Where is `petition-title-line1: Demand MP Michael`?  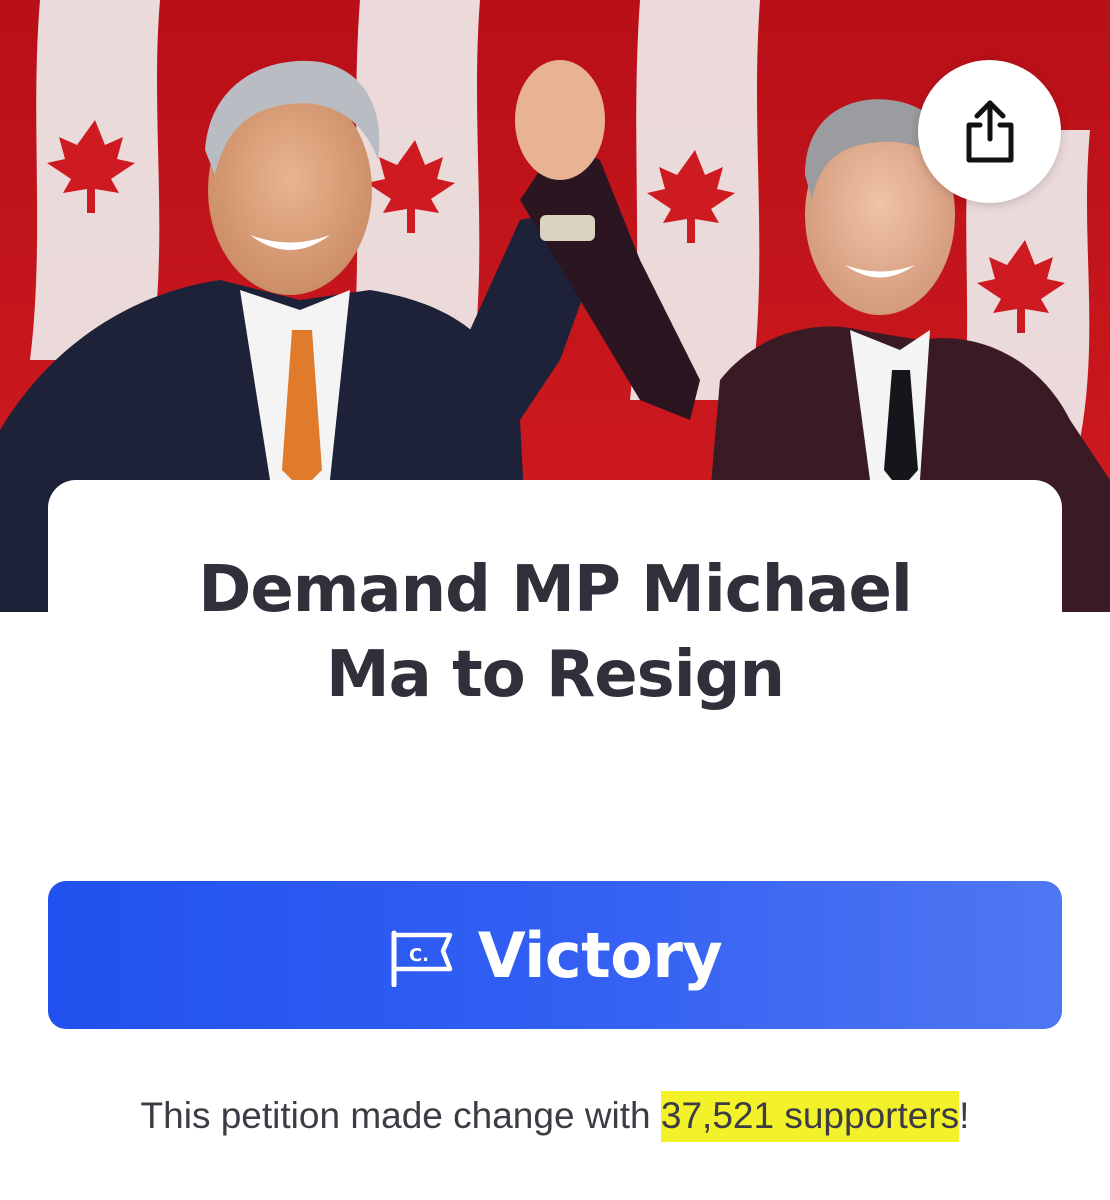 petition-title-line1: Demand MP Michael is located at coordinates (555, 590).